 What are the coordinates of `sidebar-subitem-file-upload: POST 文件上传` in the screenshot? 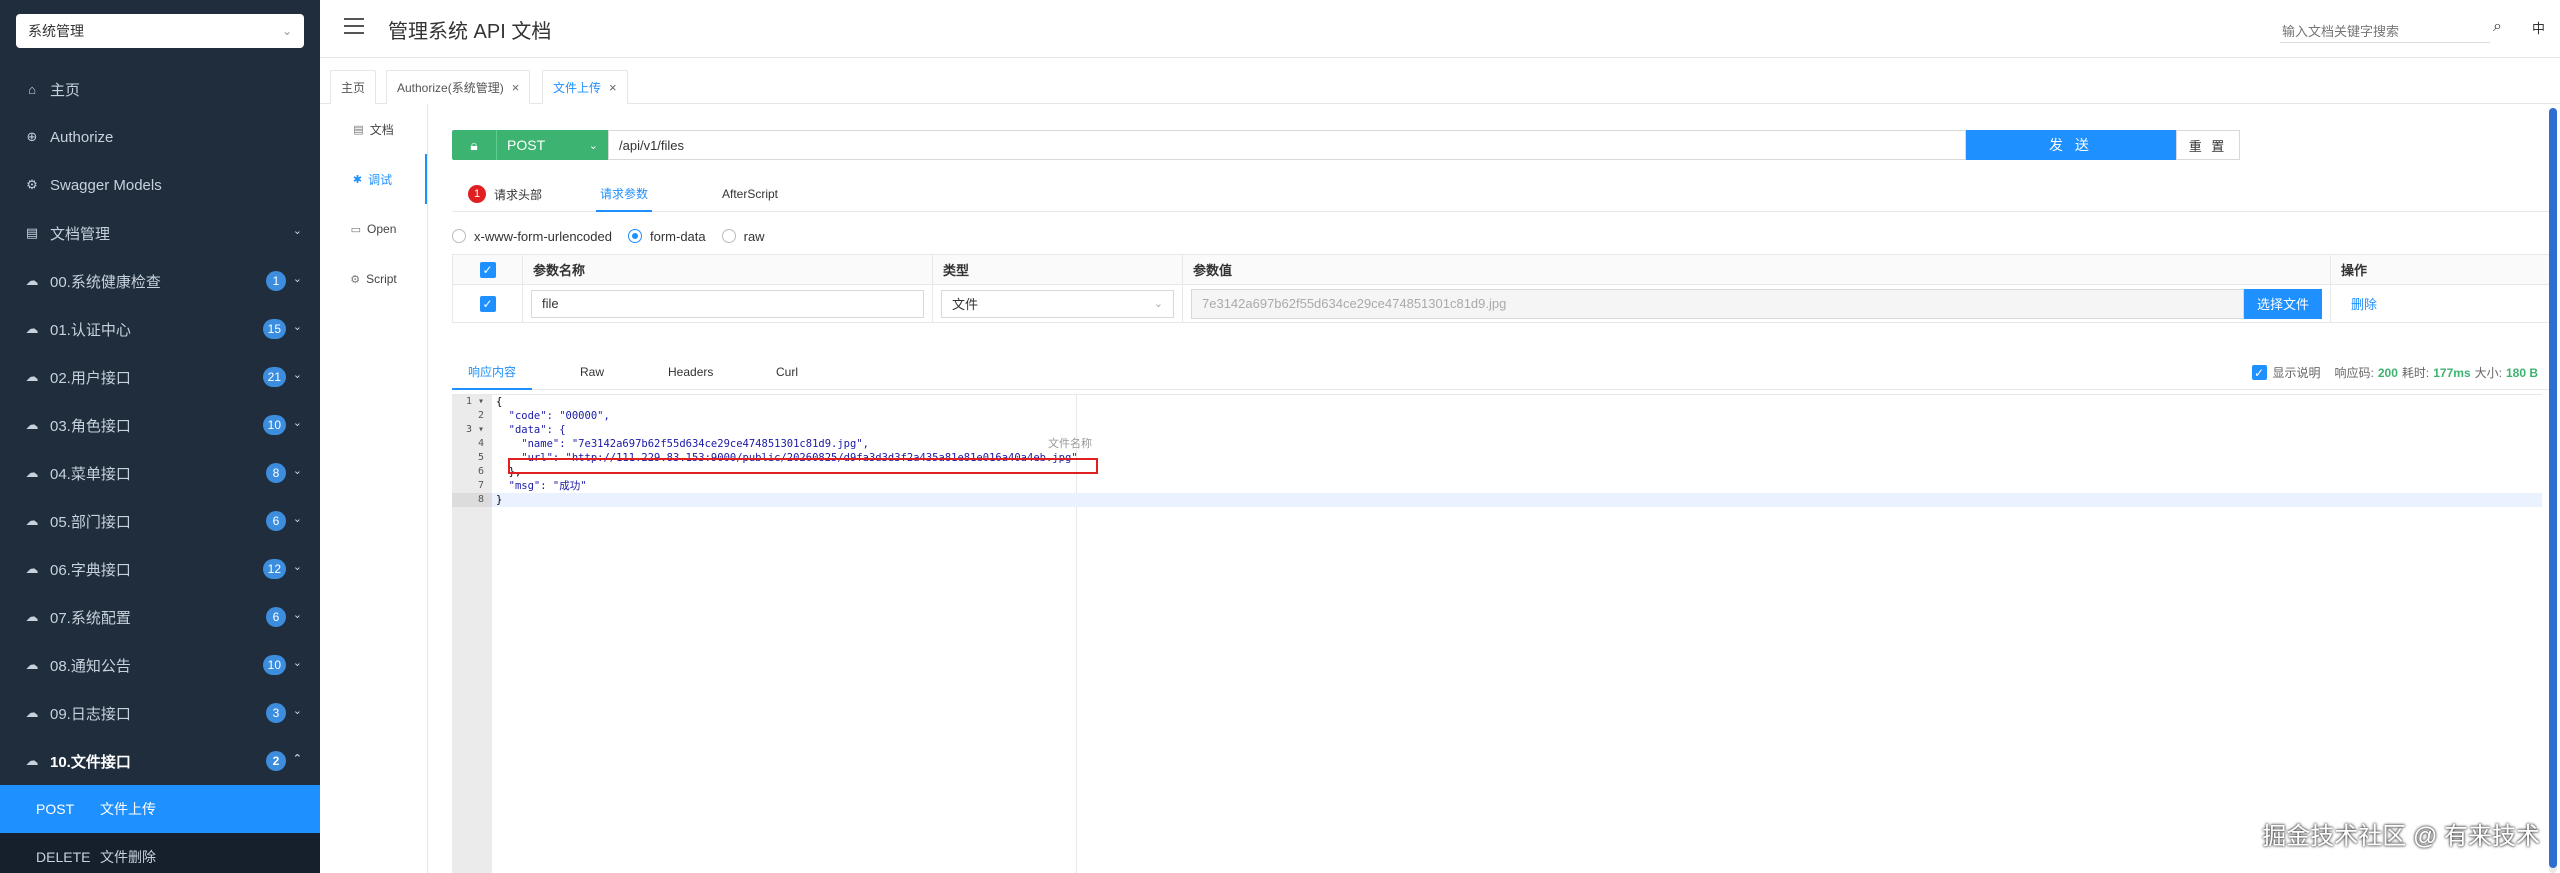 It's located at (160, 809).